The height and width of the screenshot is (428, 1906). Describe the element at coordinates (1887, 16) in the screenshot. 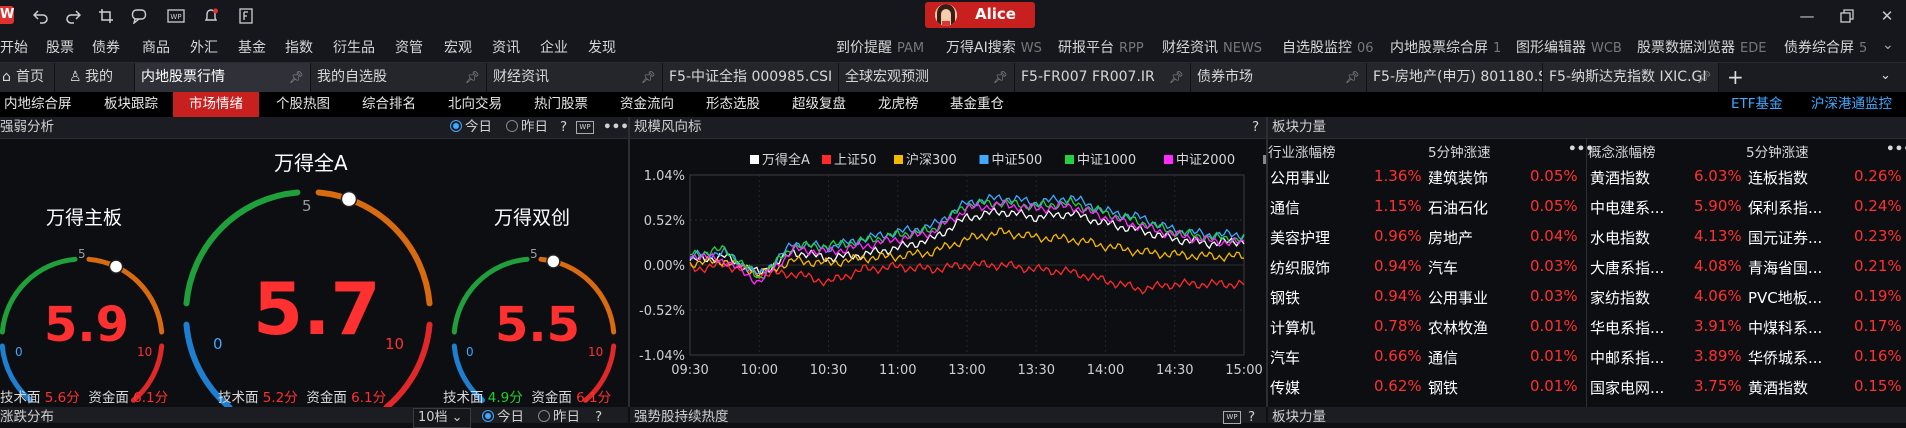

I see `close-icon: ✕` at that location.